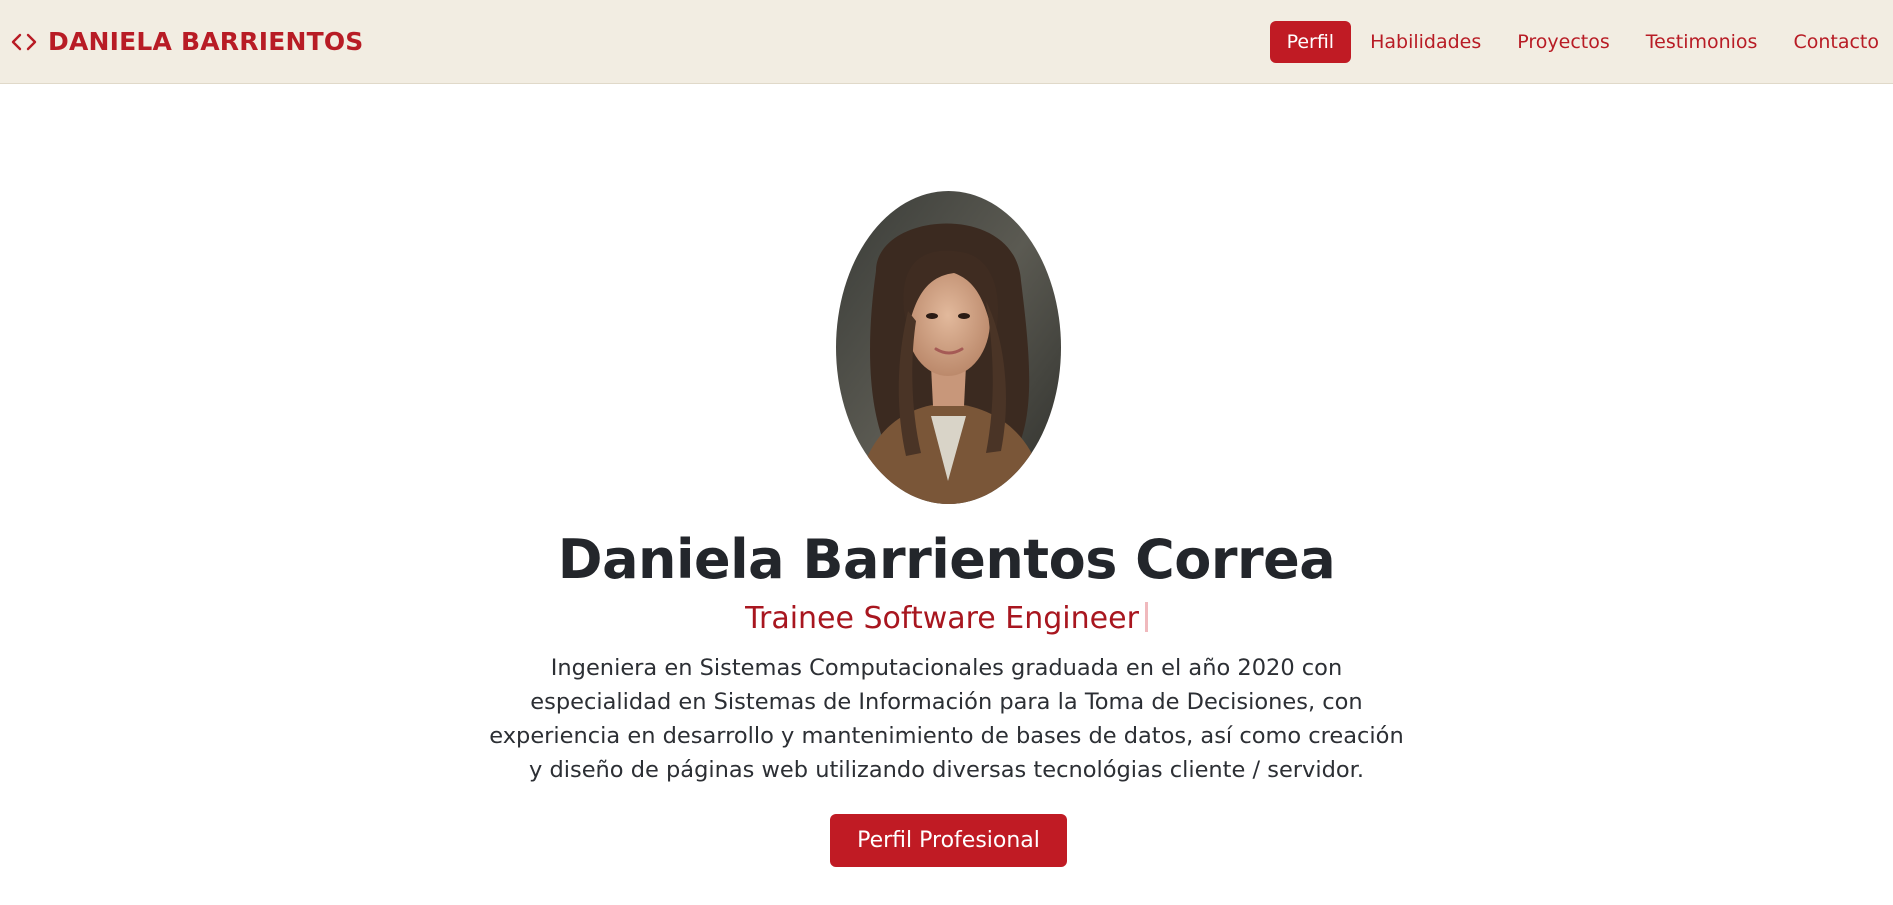 This screenshot has height=905, width=1893. What do you see at coordinates (946, 559) in the screenshot?
I see `profile-name: Daniela Barrientos Correa` at bounding box center [946, 559].